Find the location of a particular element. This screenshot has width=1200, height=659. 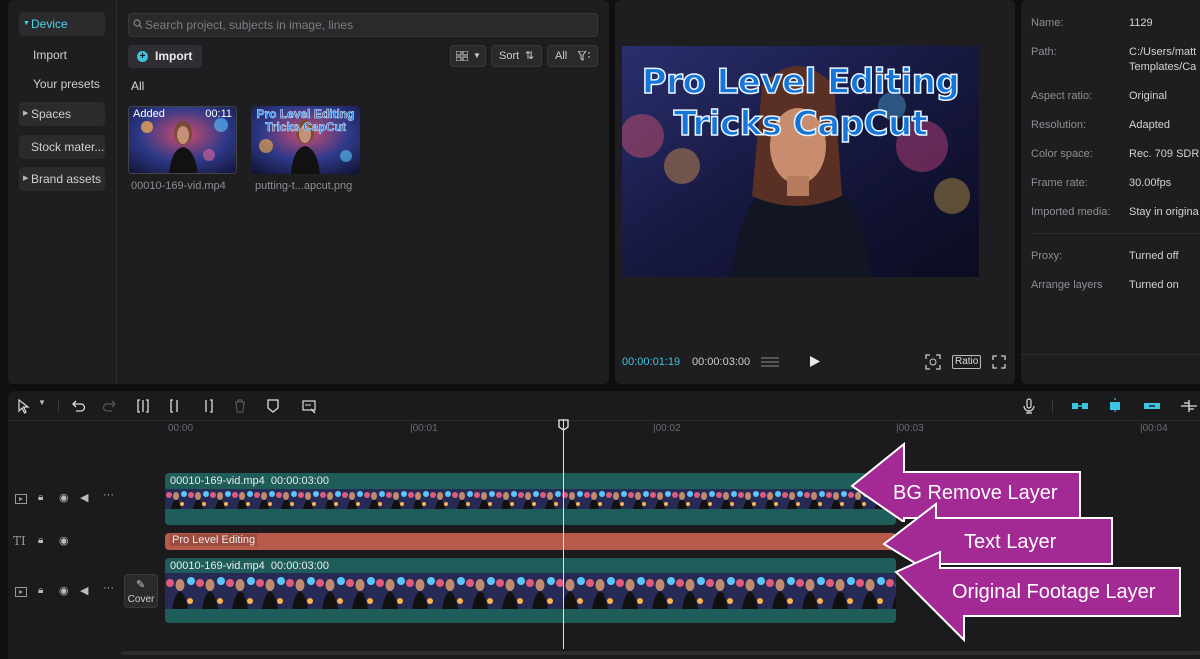

horizontal-scrollbar is located at coordinates (660, 653).